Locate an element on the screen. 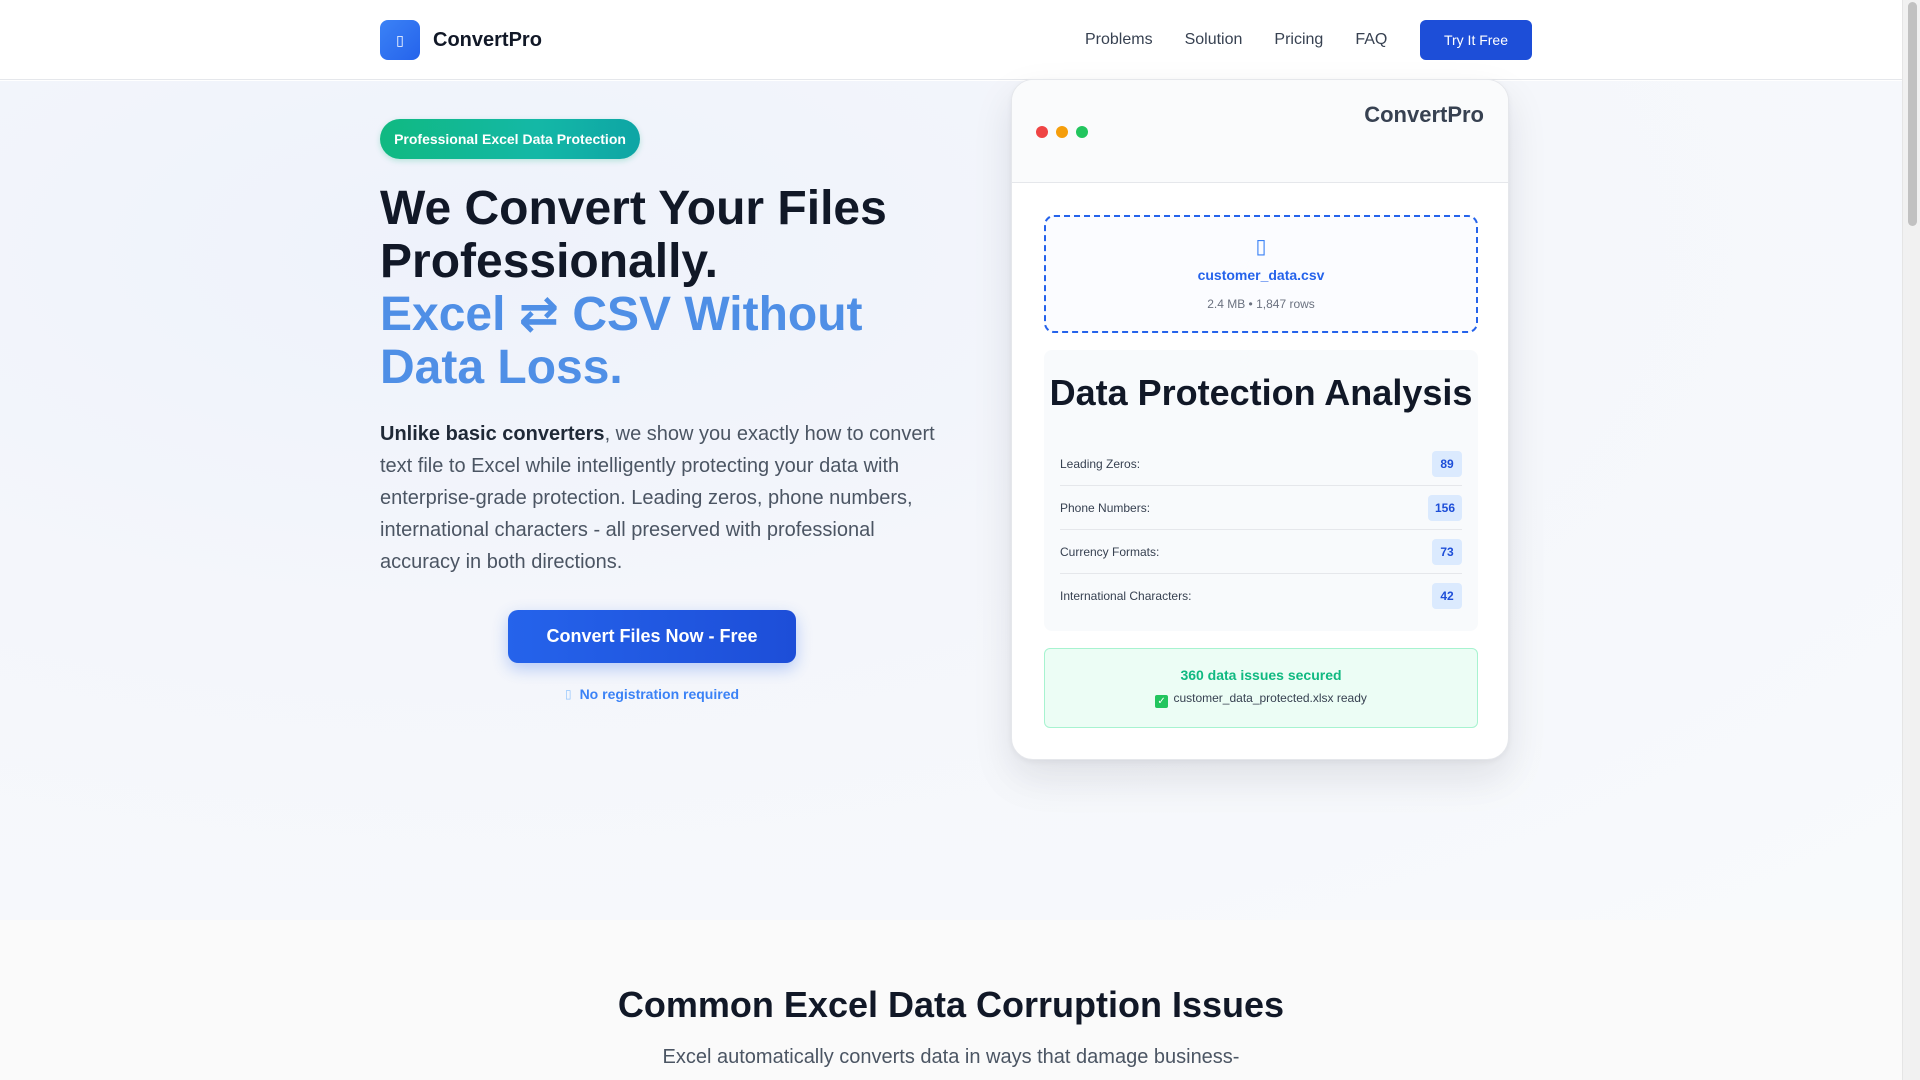 The width and height of the screenshot is (1920, 1080). try-it-free-button: Try It Free is located at coordinates (1476, 40).